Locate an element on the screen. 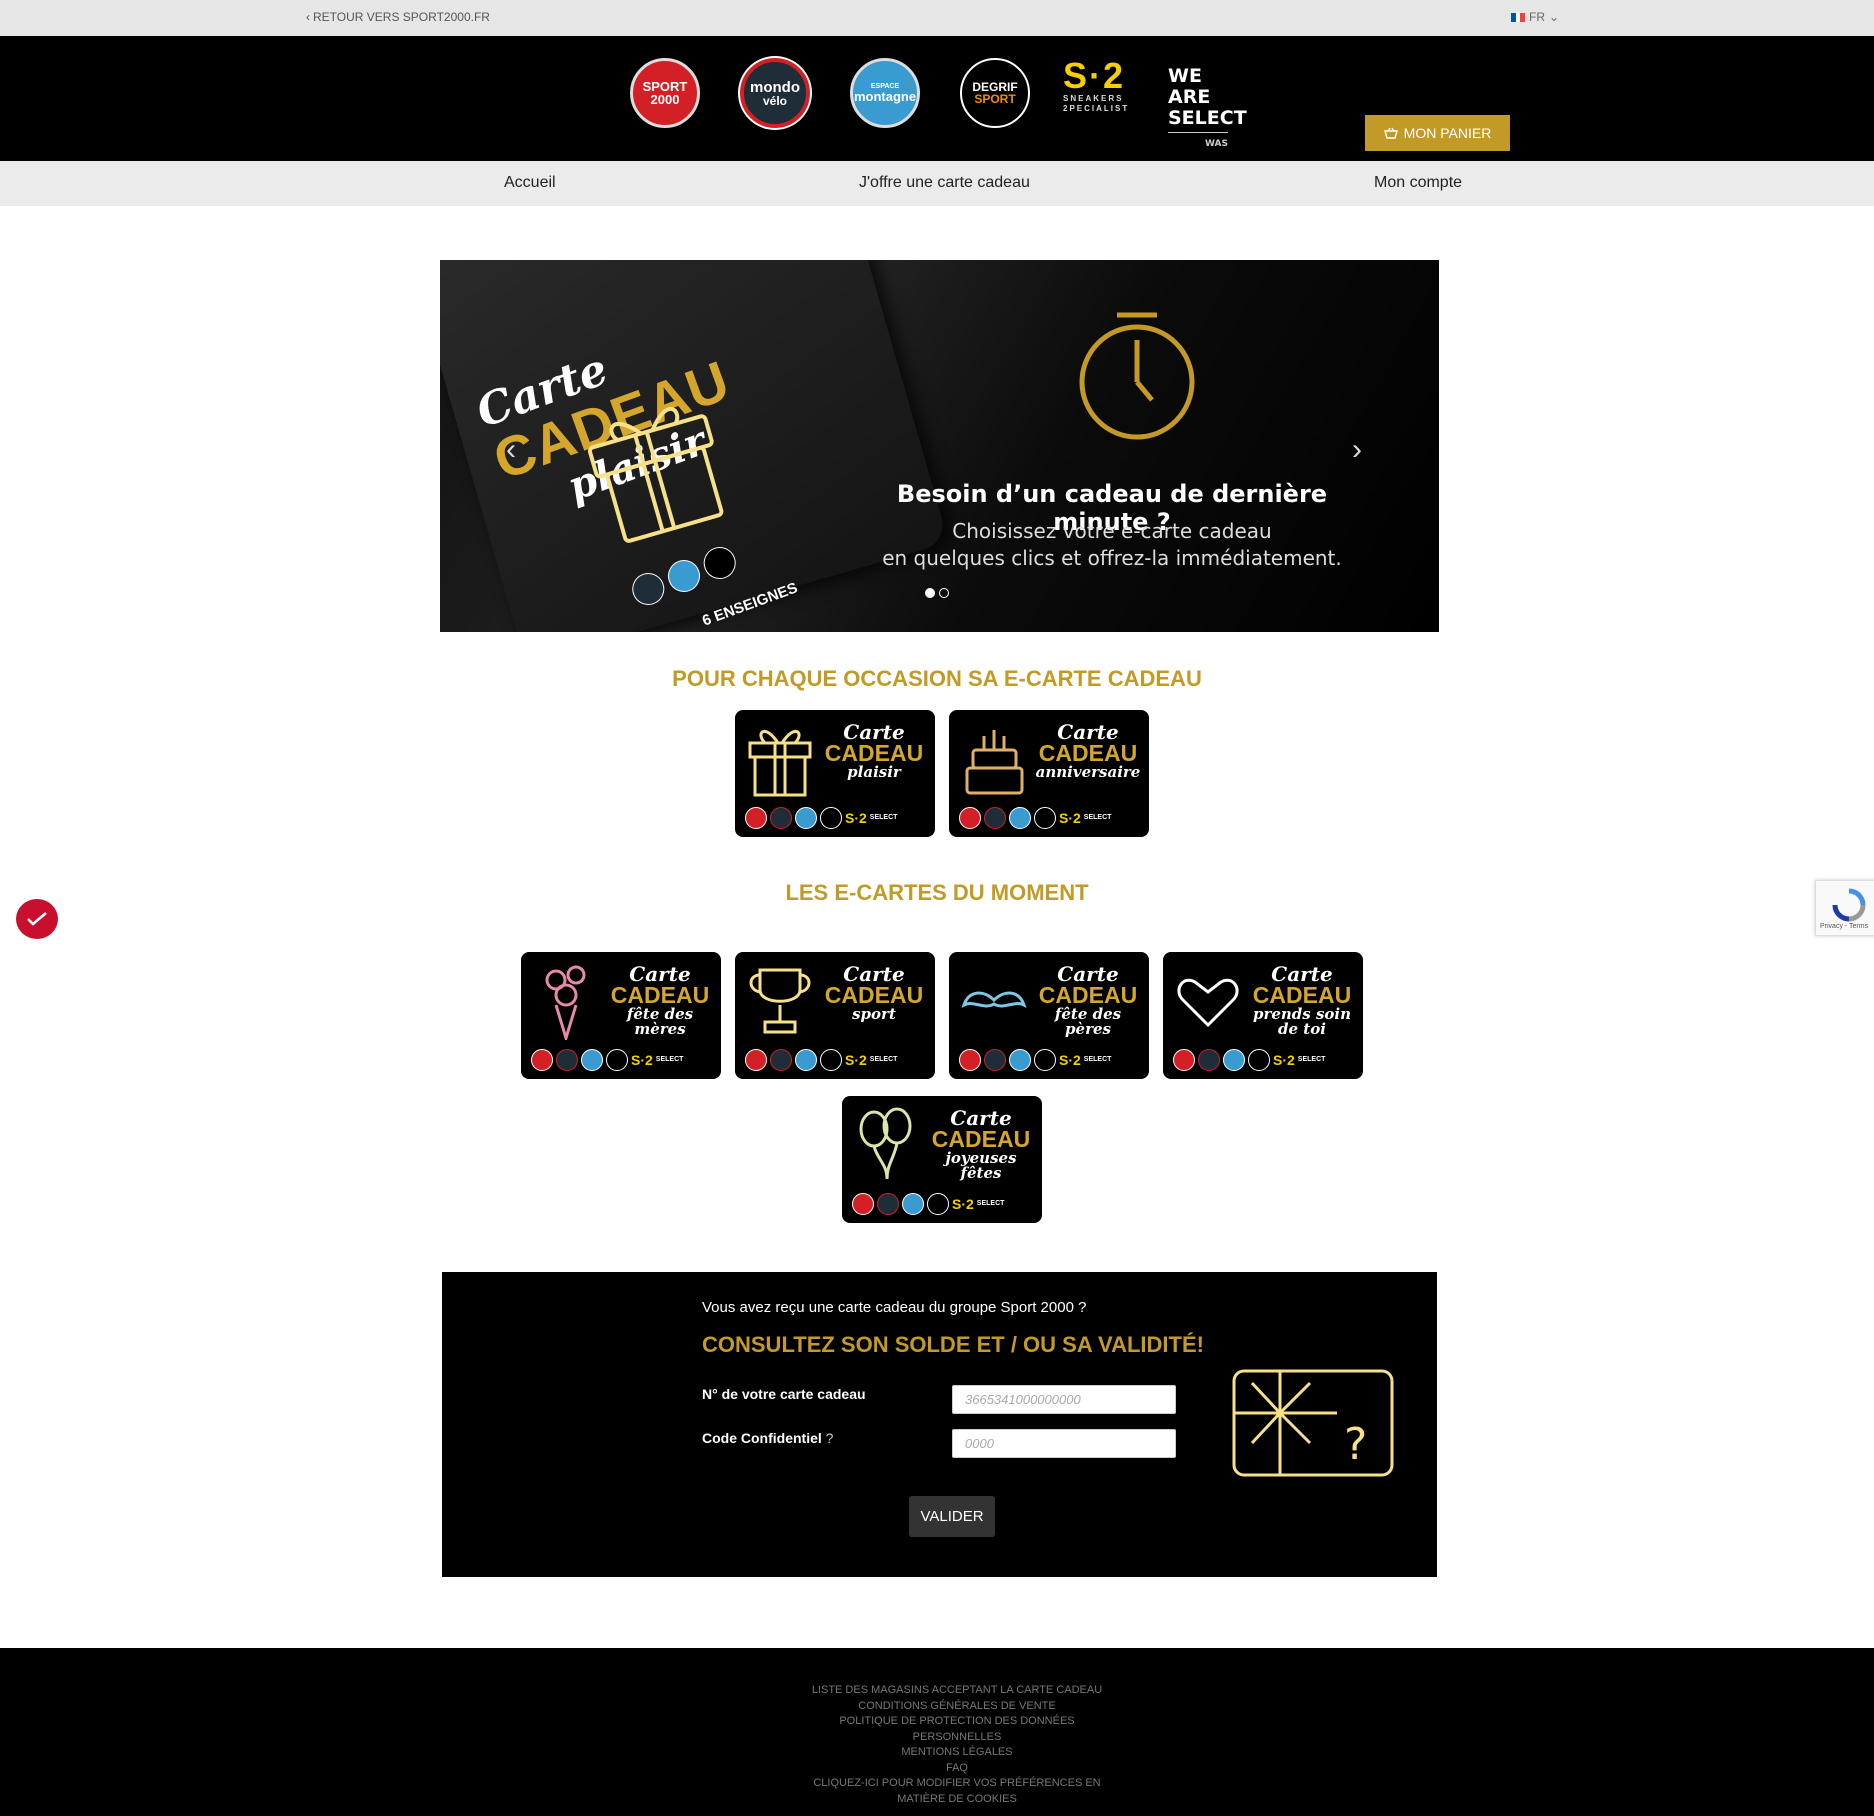  mondovelo-logo: mondo vélo is located at coordinates (775, 93).